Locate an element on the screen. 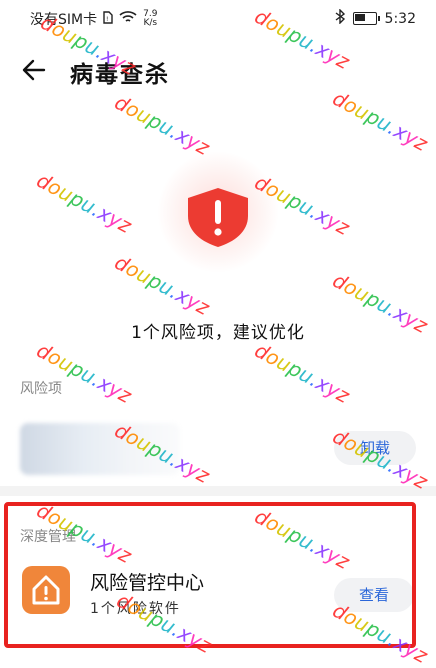 This screenshot has height=668, width=436. section-divider is located at coordinates (218, 491).